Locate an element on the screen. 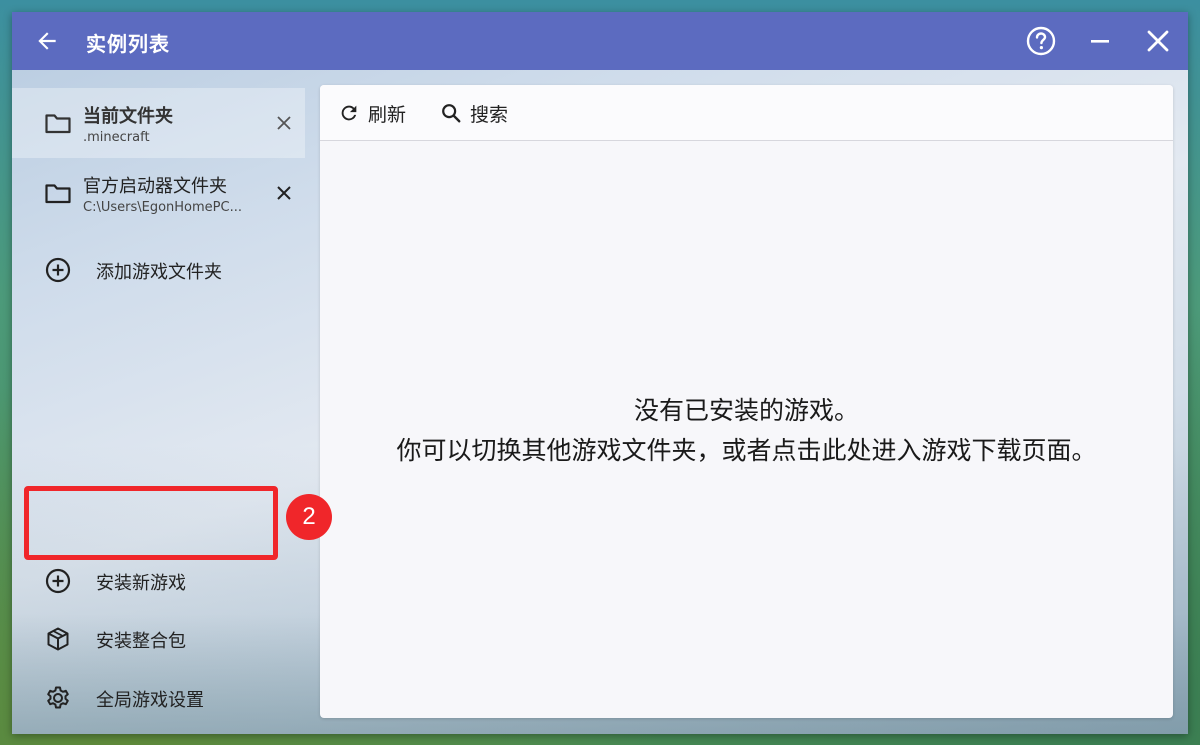  install-new-game-label: 安装新游戏 is located at coordinates (141, 583).